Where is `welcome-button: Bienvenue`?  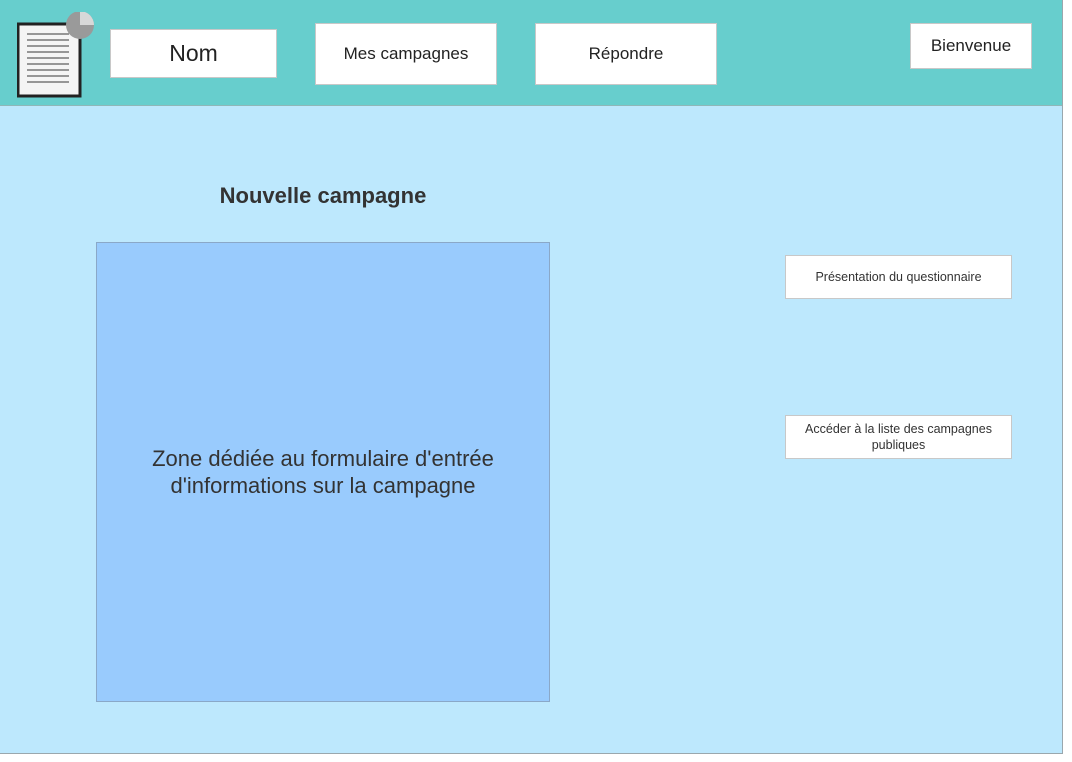
welcome-button: Bienvenue is located at coordinates (971, 46).